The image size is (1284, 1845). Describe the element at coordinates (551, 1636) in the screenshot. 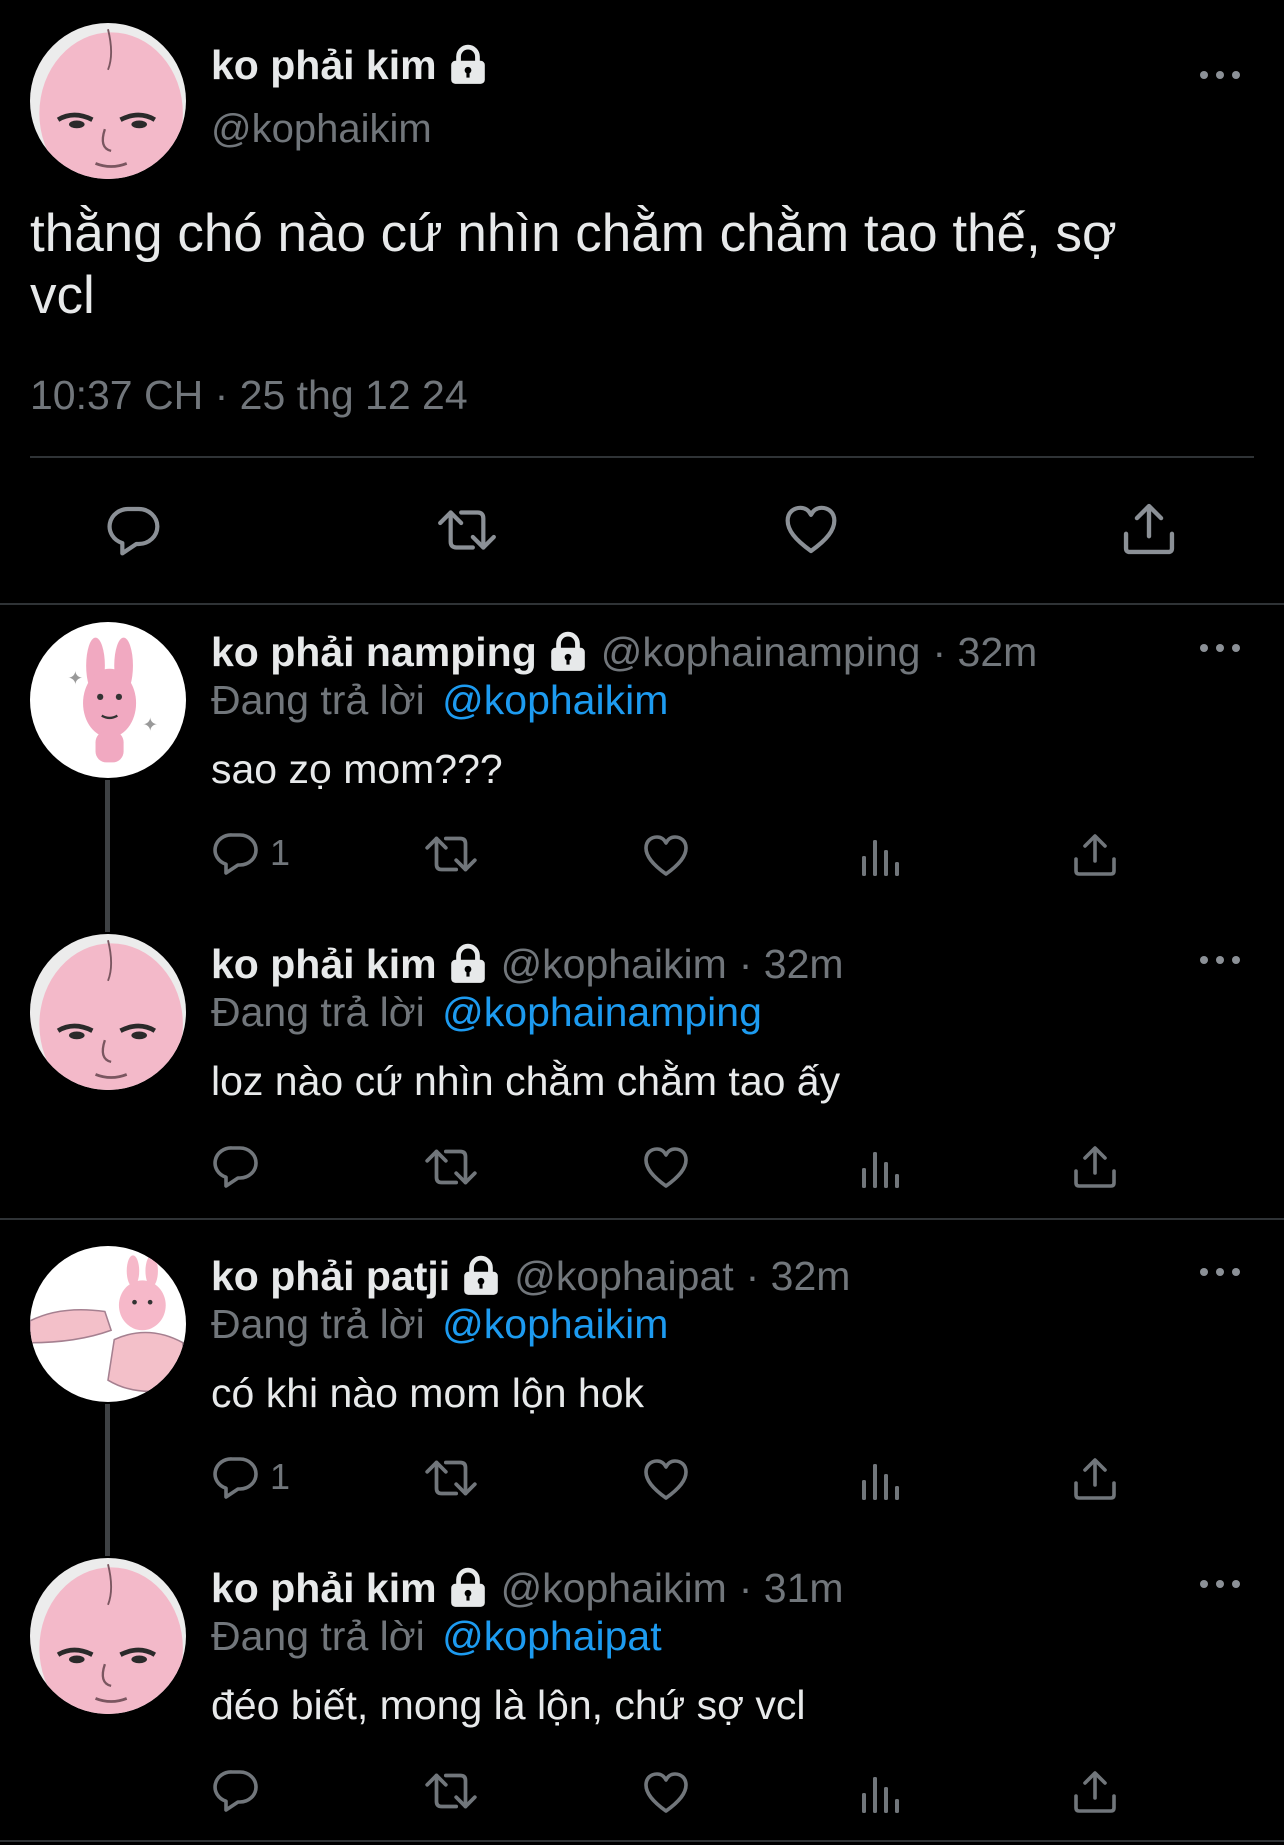

I see `replying-to-link: @kophaipat` at that location.